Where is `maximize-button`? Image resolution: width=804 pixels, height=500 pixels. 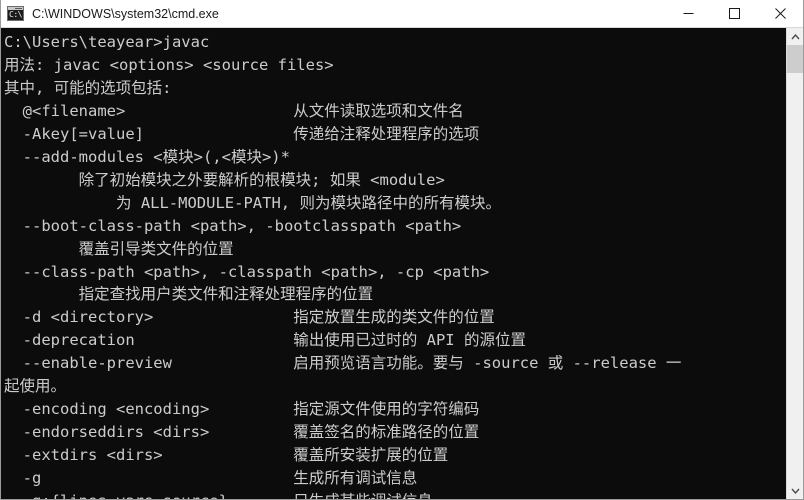 maximize-button is located at coordinates (734, 13).